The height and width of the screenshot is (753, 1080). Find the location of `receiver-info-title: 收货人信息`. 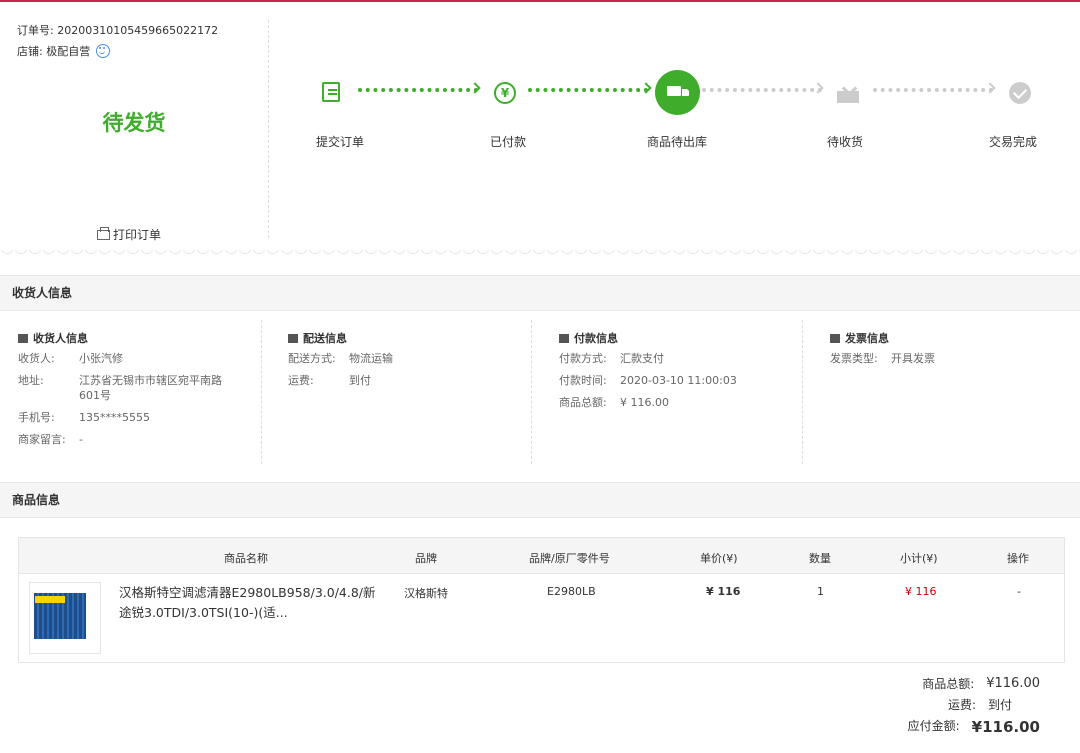

receiver-info-title: 收货人信息 is located at coordinates (139, 338).